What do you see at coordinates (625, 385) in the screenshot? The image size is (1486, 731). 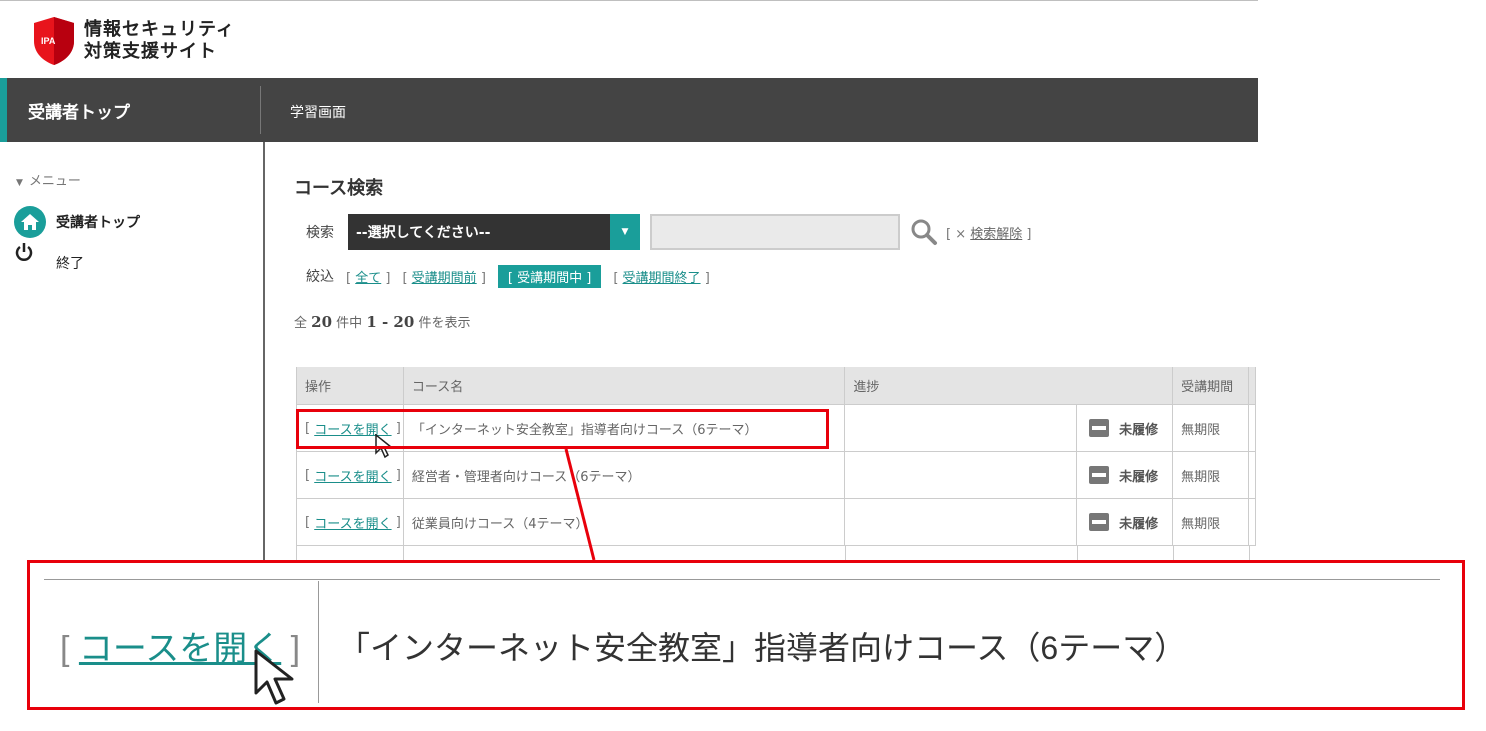 I see `header-course-name: コース名` at bounding box center [625, 385].